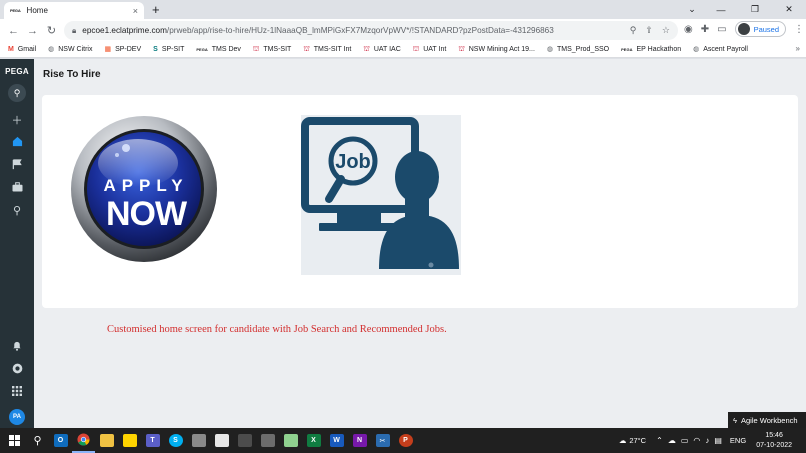  I want to click on microsoft-icon: ▦, so click(108, 49).